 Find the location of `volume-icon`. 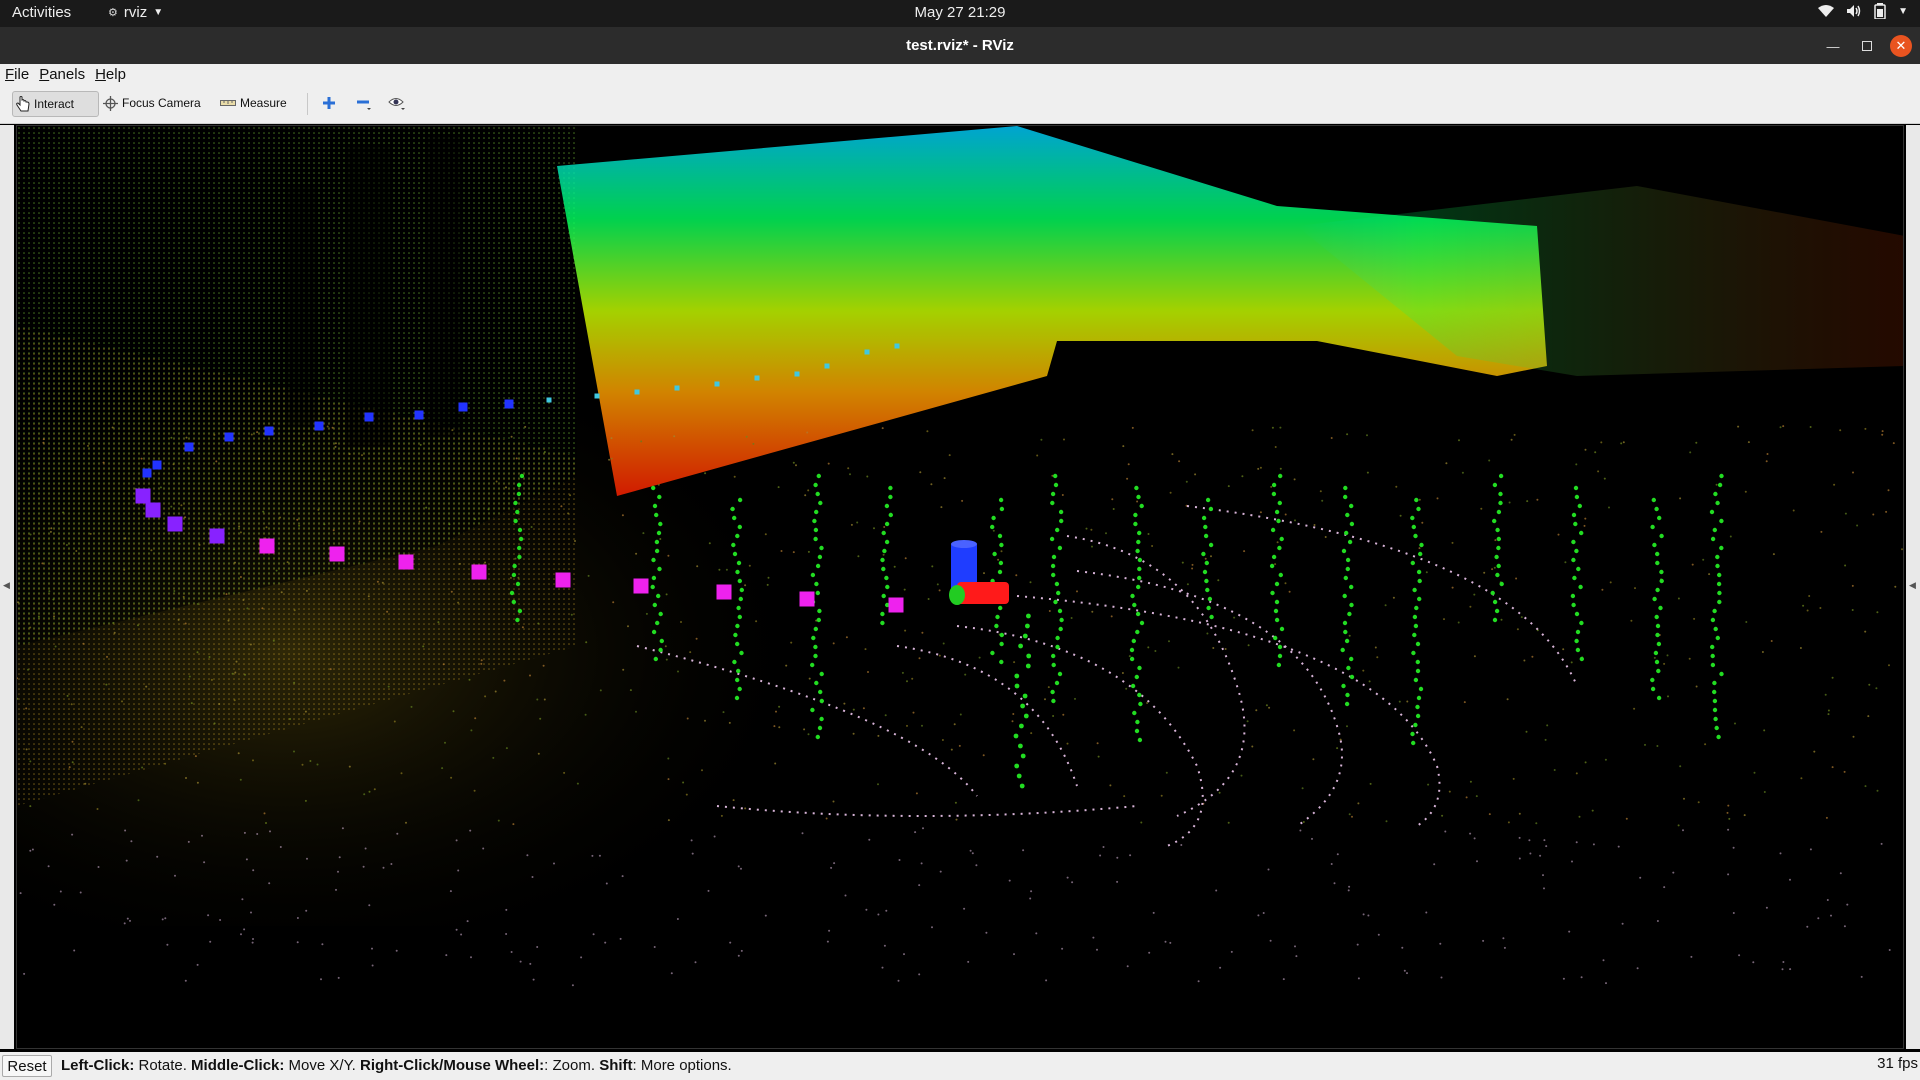

volume-icon is located at coordinates (1854, 11).